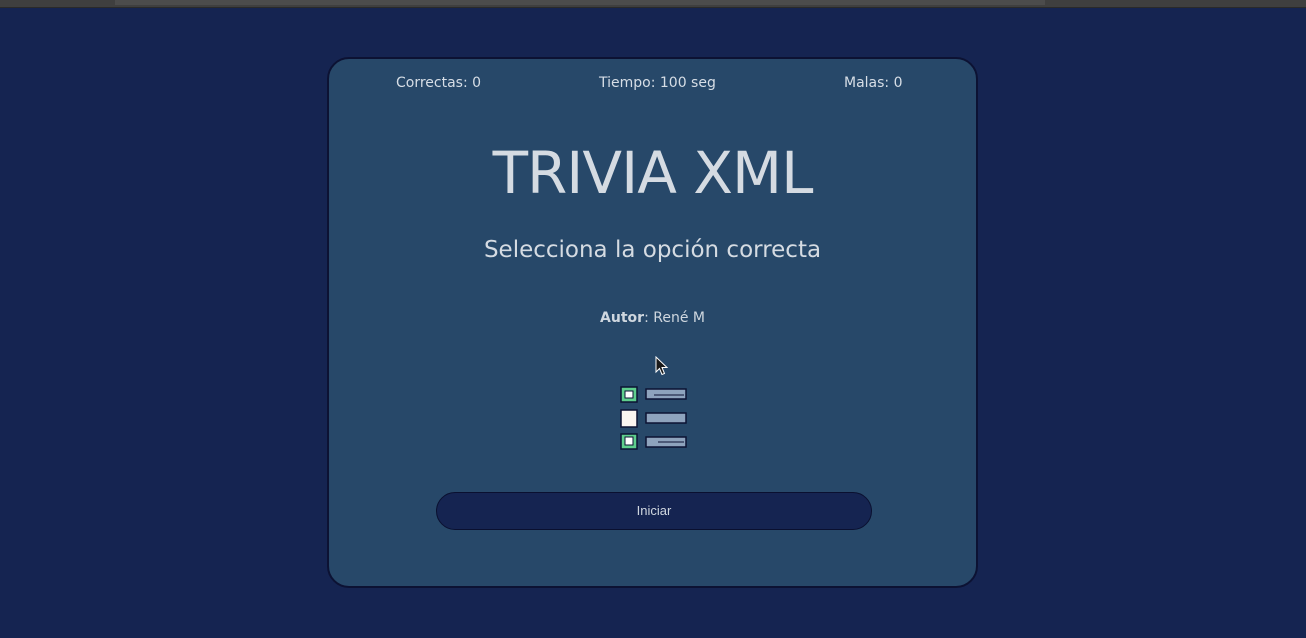 The image size is (1306, 638). Describe the element at coordinates (873, 83) in the screenshot. I see `wrong-count: Malas: 0` at that location.